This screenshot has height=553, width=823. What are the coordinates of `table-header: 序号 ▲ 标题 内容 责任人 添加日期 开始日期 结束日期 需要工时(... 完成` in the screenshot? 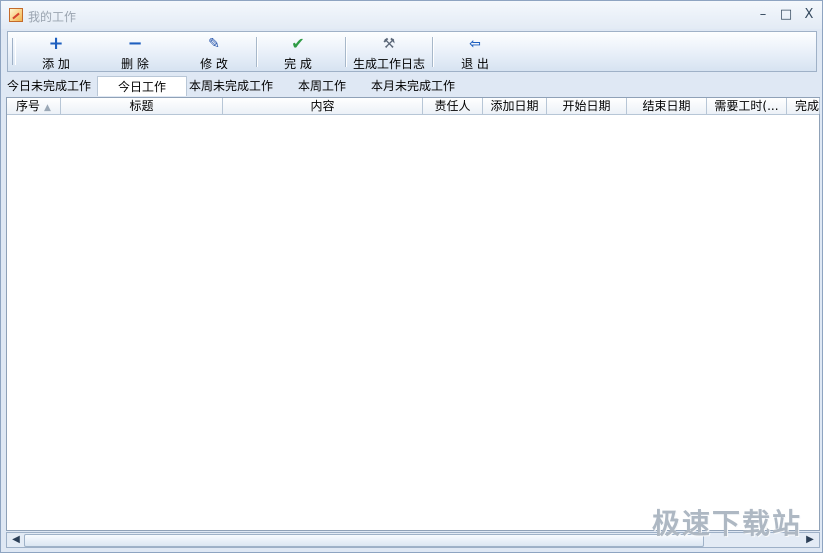 It's located at (413, 106).